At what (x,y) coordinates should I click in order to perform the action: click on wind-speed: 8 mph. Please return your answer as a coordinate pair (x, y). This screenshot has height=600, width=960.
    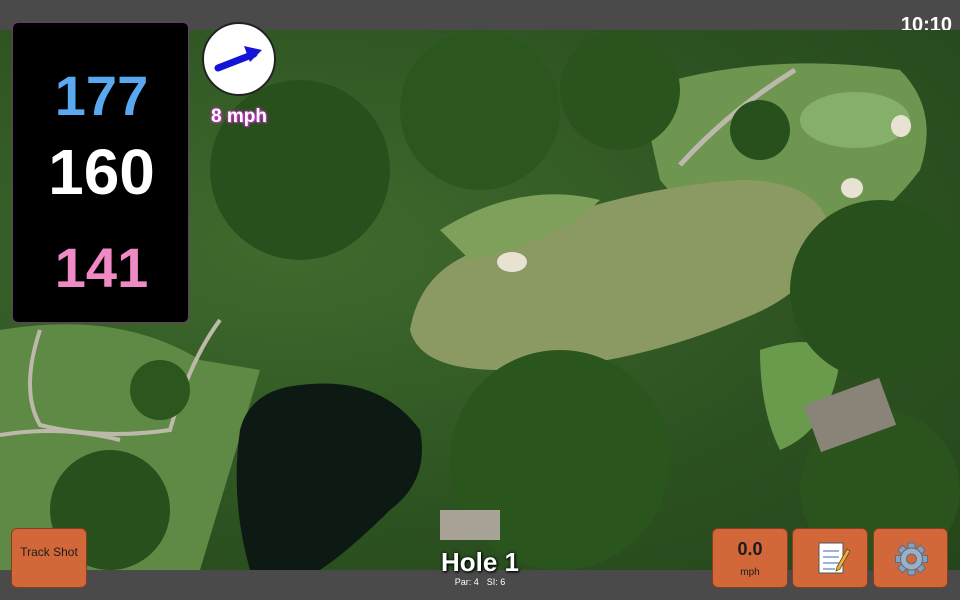
    Looking at the image, I should click on (239, 116).